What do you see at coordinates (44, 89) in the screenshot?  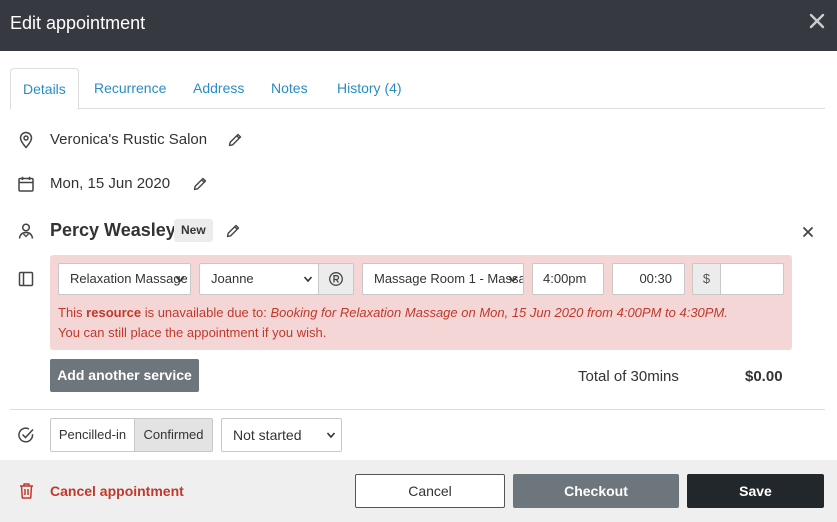 I see `tab-details: Details` at bounding box center [44, 89].